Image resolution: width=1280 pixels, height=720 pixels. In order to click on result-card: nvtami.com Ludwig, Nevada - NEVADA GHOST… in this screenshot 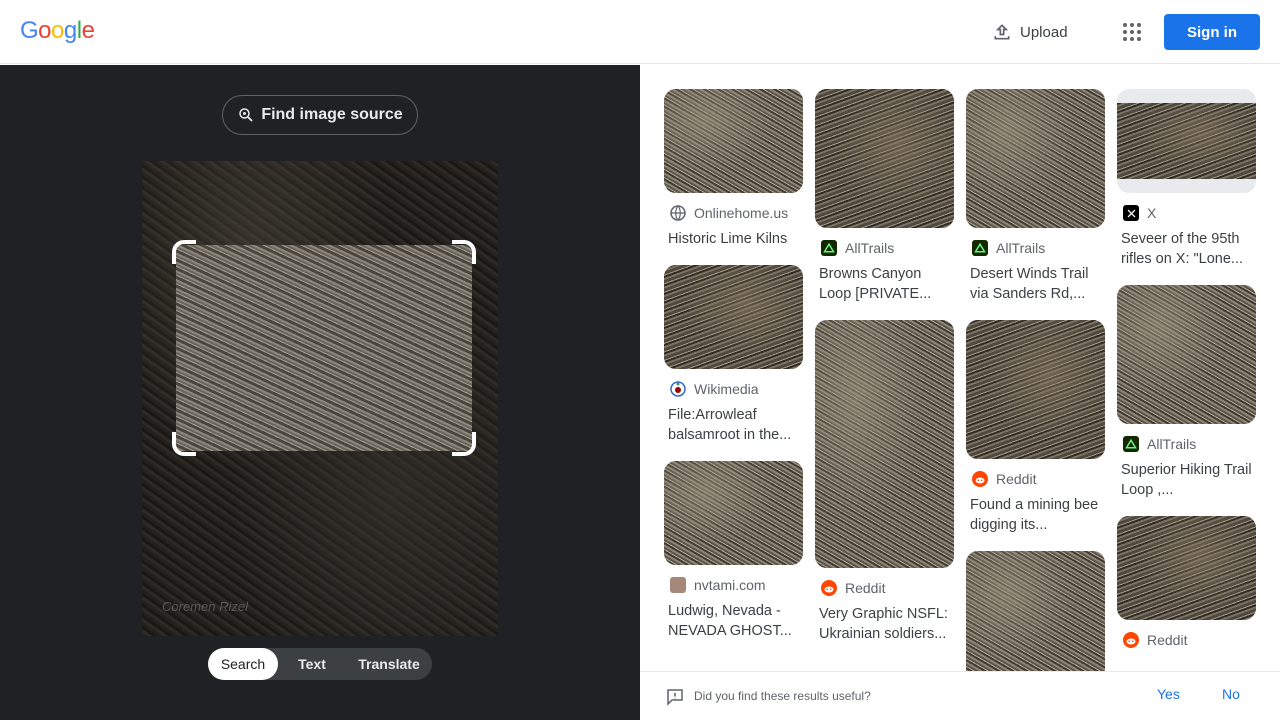, I will do `click(733, 551)`.